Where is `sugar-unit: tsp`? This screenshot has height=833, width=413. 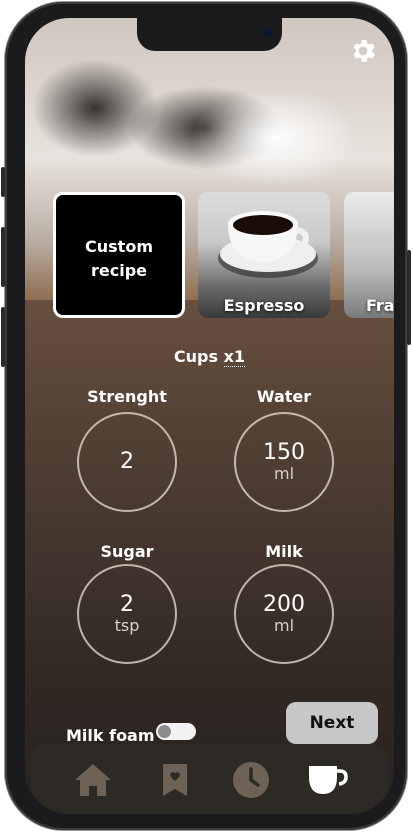
sugar-unit: tsp is located at coordinates (127, 625).